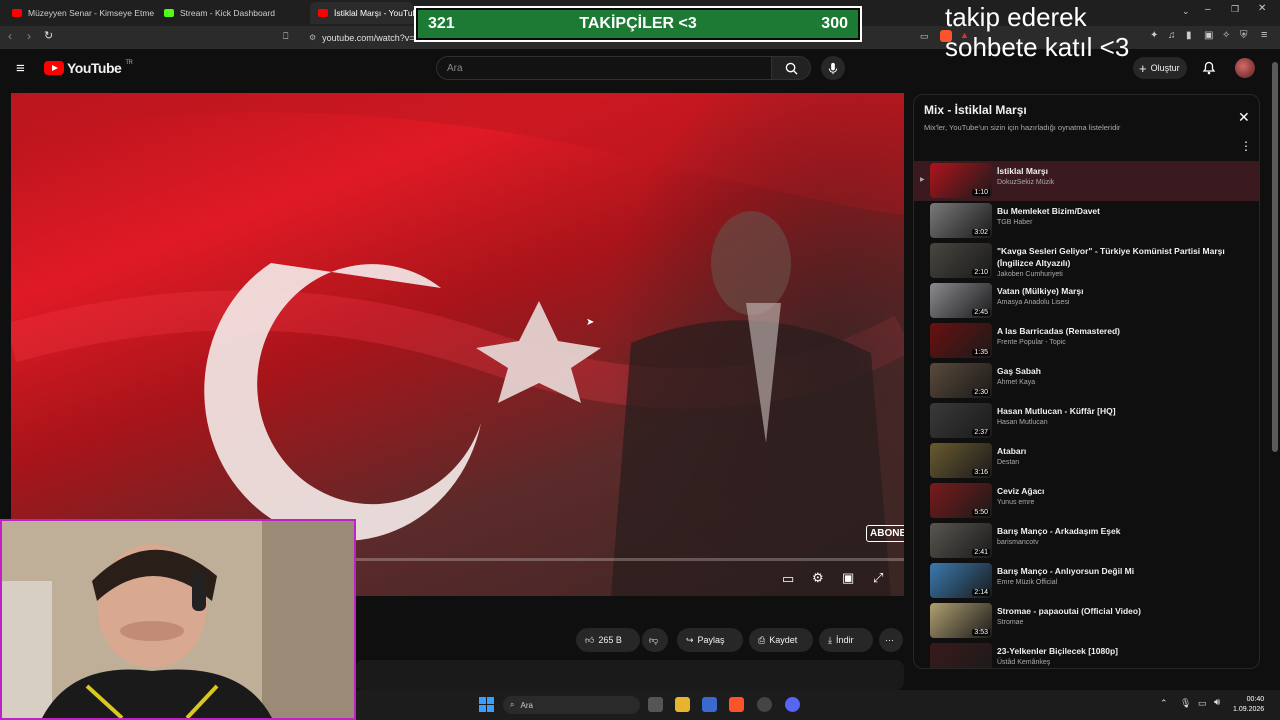 Image resolution: width=1280 pixels, height=720 pixels. What do you see at coordinates (1066, 571) in the screenshot?
I see `playlist-item-title: Barış Manço - Anlıyorsun Değil Mi` at bounding box center [1066, 571].